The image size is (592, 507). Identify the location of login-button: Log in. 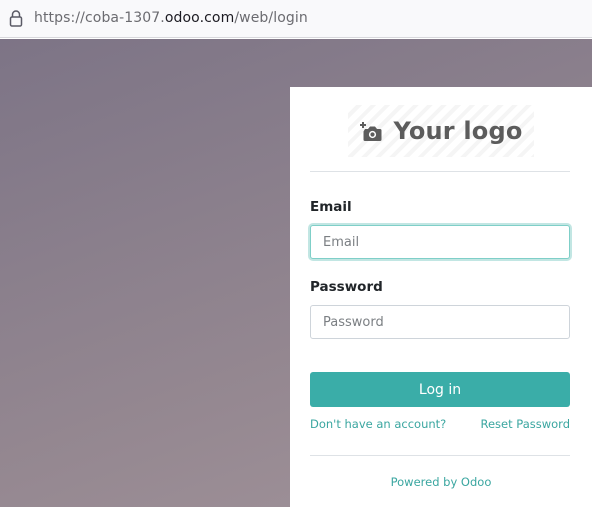
(440, 389).